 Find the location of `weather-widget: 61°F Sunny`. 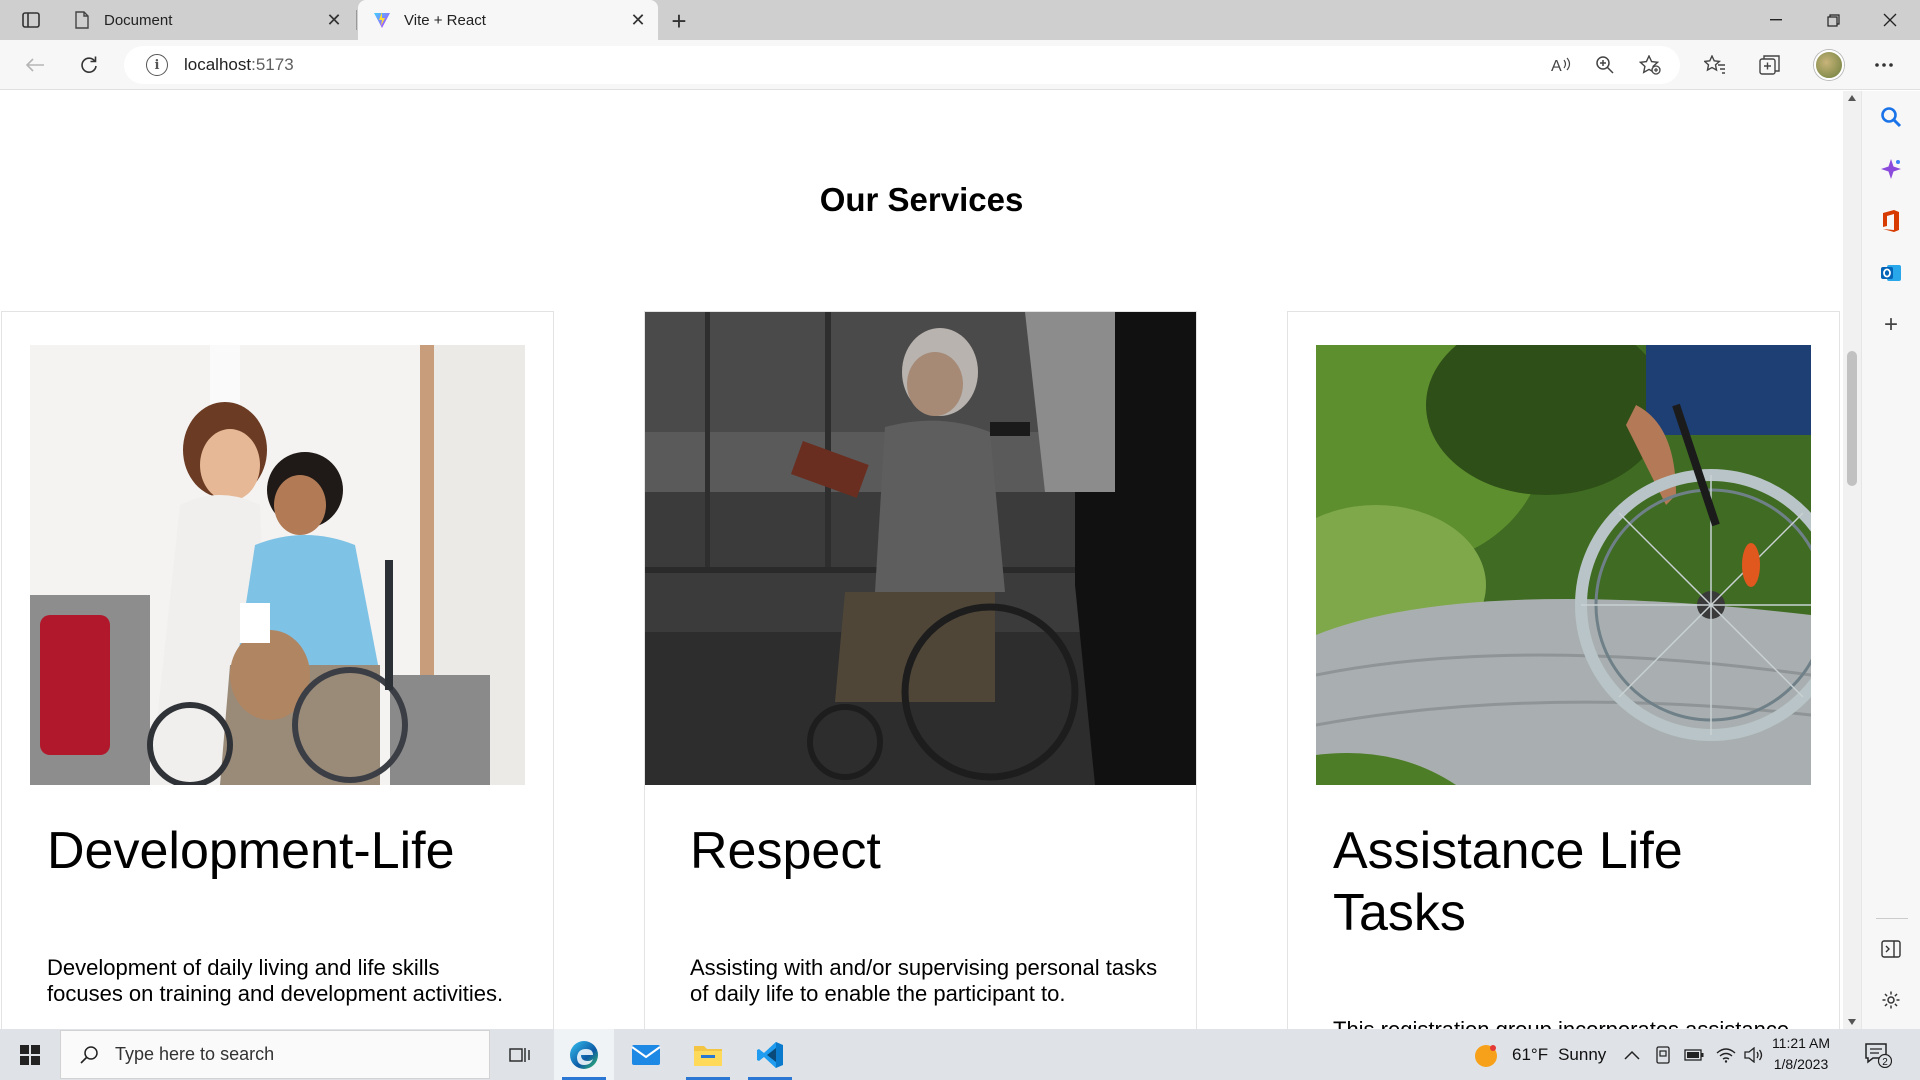

weather-widget: 61°F Sunny is located at coordinates (1540, 1054).